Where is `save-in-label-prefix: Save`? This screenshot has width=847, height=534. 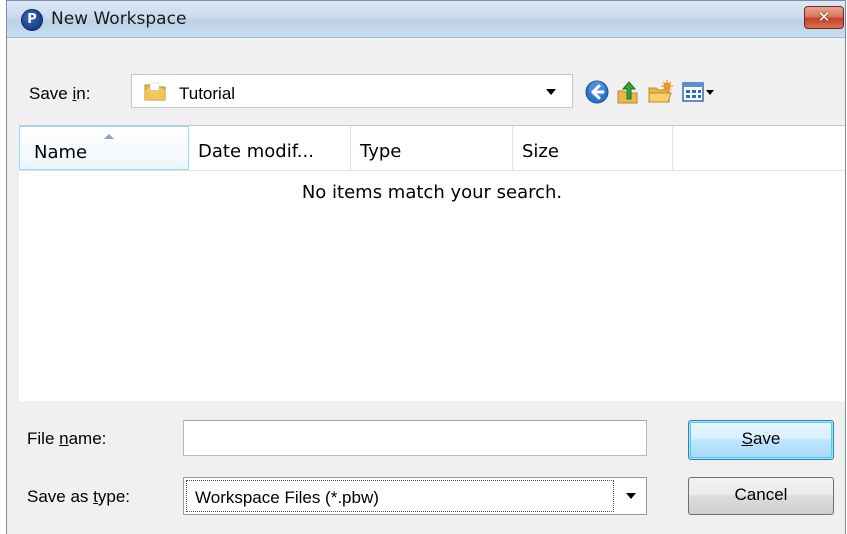 save-in-label-prefix: Save is located at coordinates (51, 93).